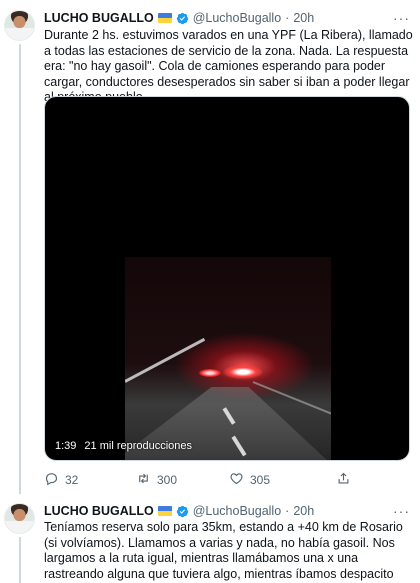 The height and width of the screenshot is (583, 420). I want to click on retweet-icon, so click(143, 480).